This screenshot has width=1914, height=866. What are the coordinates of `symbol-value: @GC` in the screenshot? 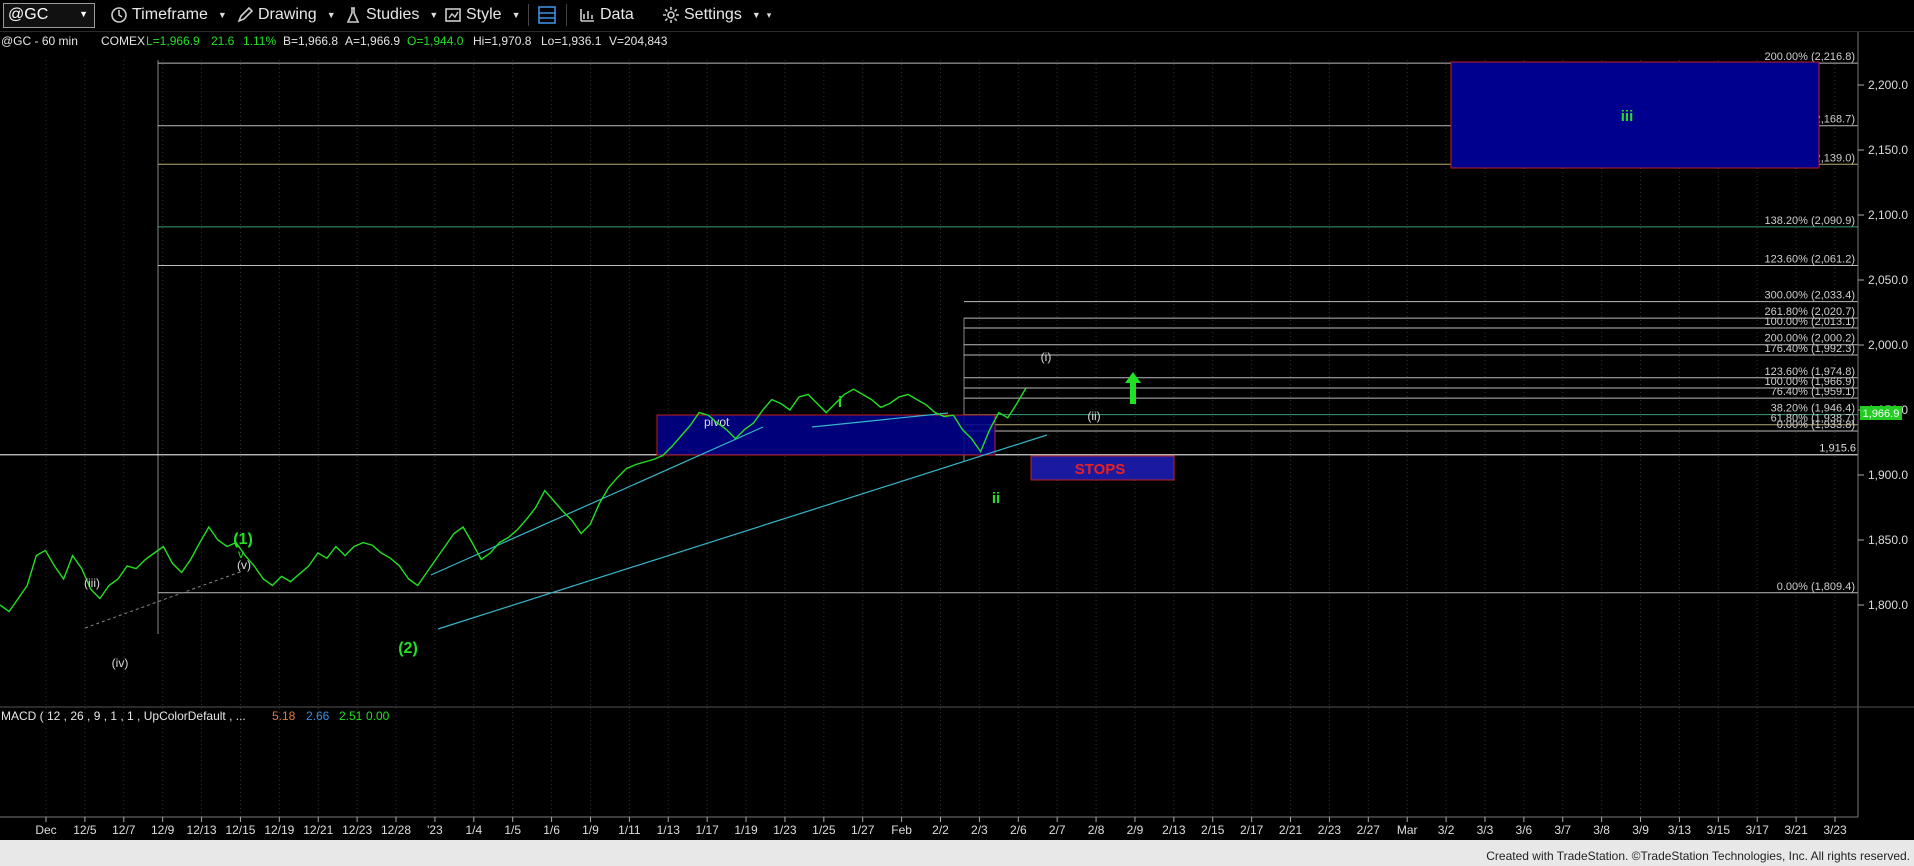 It's located at (28, 14).